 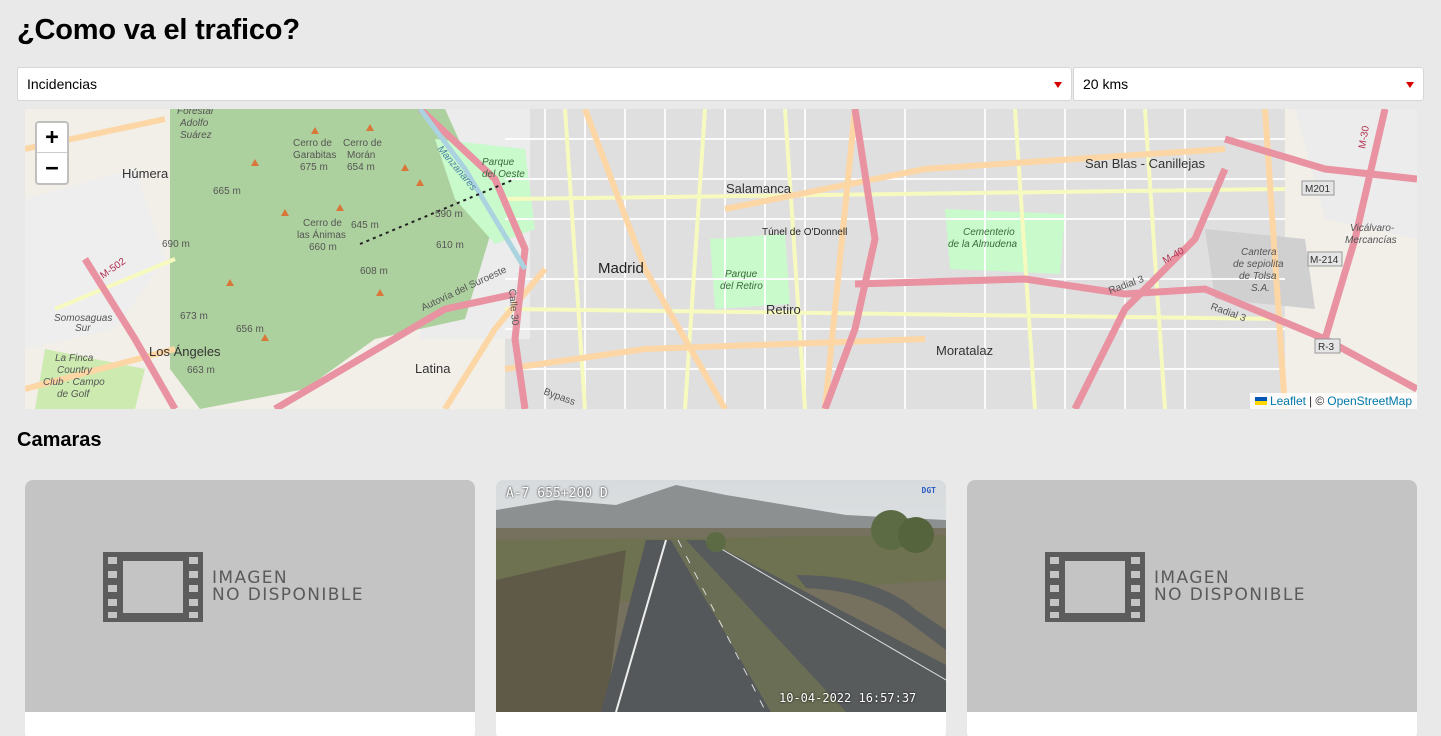 What do you see at coordinates (1260, 401) in the screenshot?
I see `ukraine-flag-icon` at bounding box center [1260, 401].